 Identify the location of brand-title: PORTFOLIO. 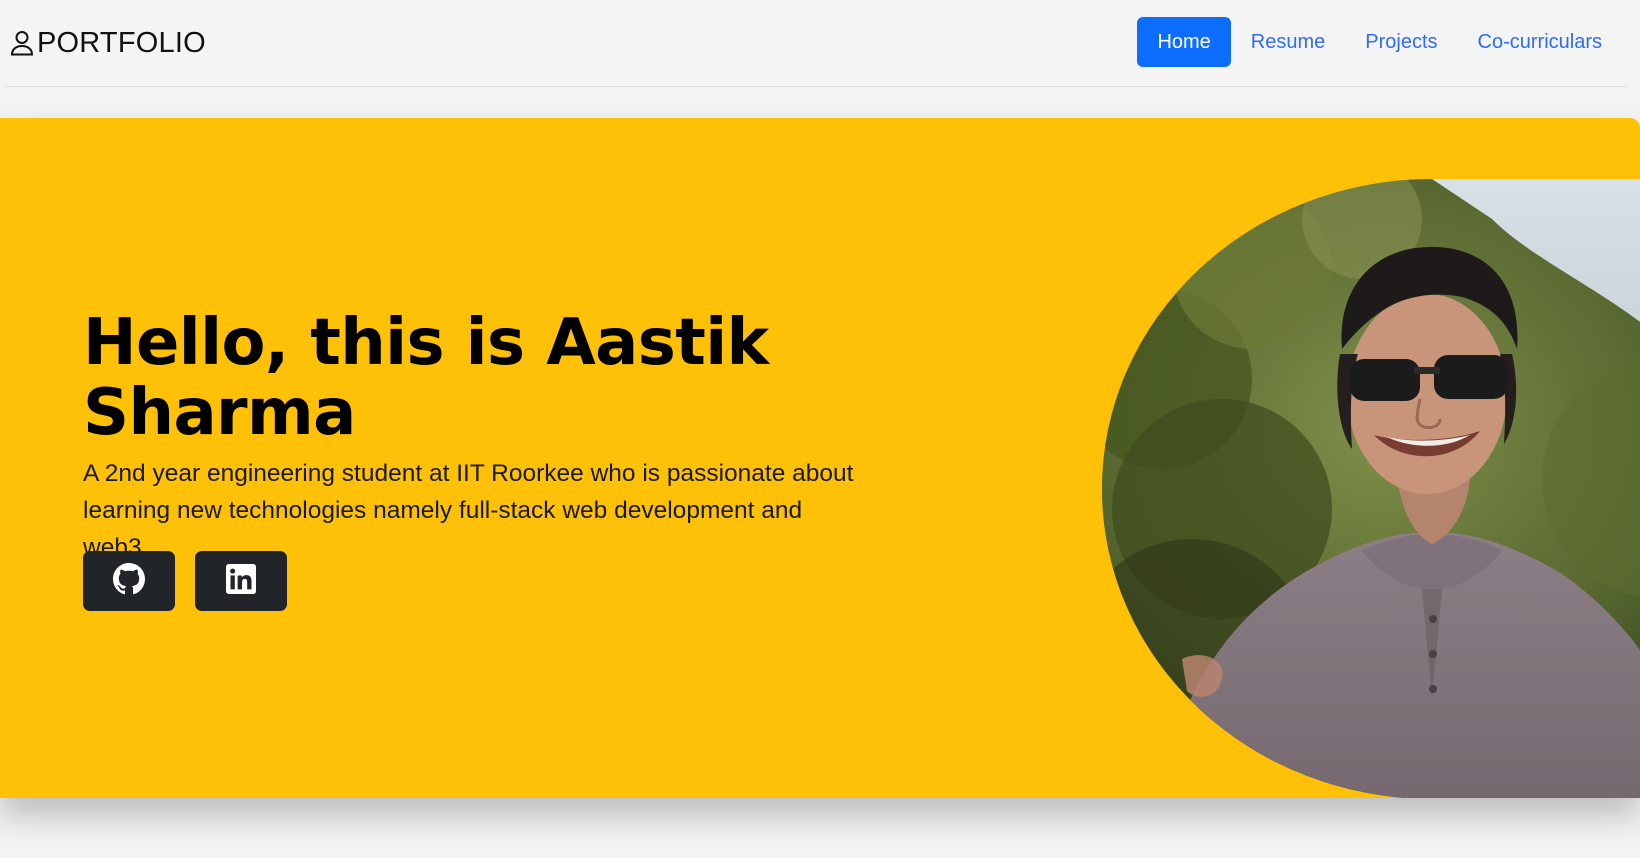
(121, 42).